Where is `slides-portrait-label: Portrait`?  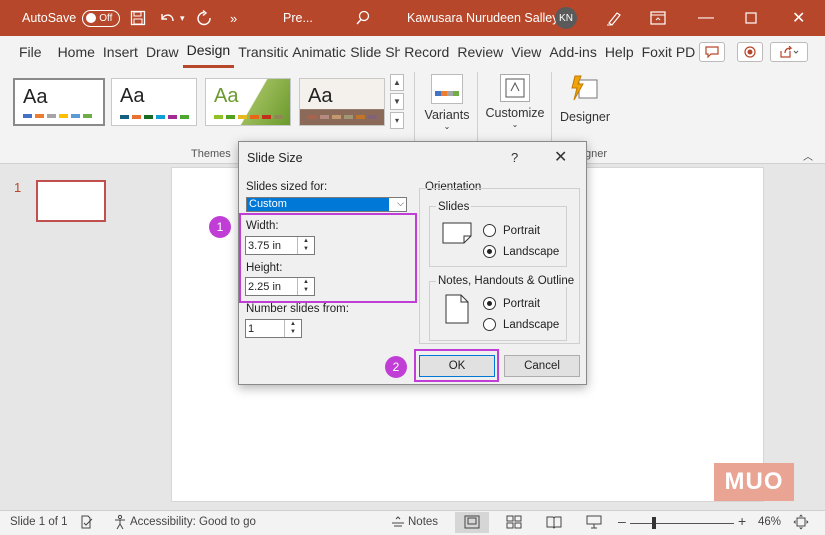 slides-portrait-label: Portrait is located at coordinates (521, 231).